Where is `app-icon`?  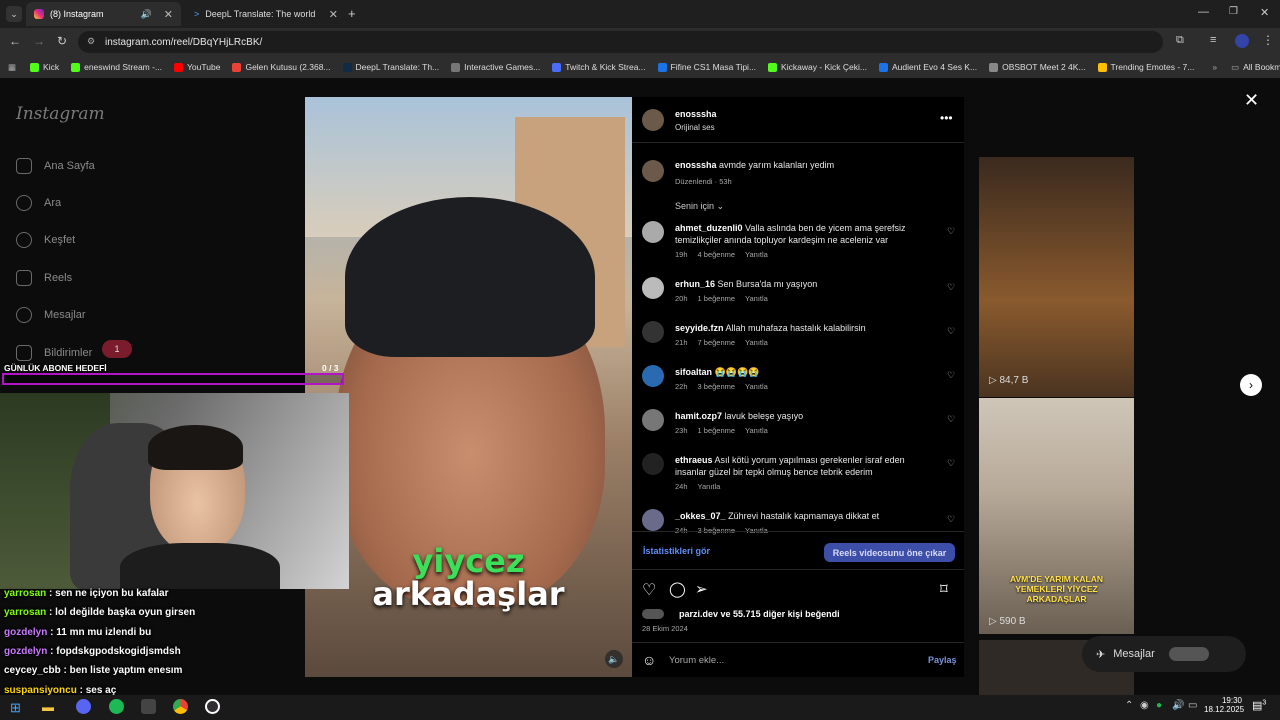
app-icon is located at coordinates (148, 706).